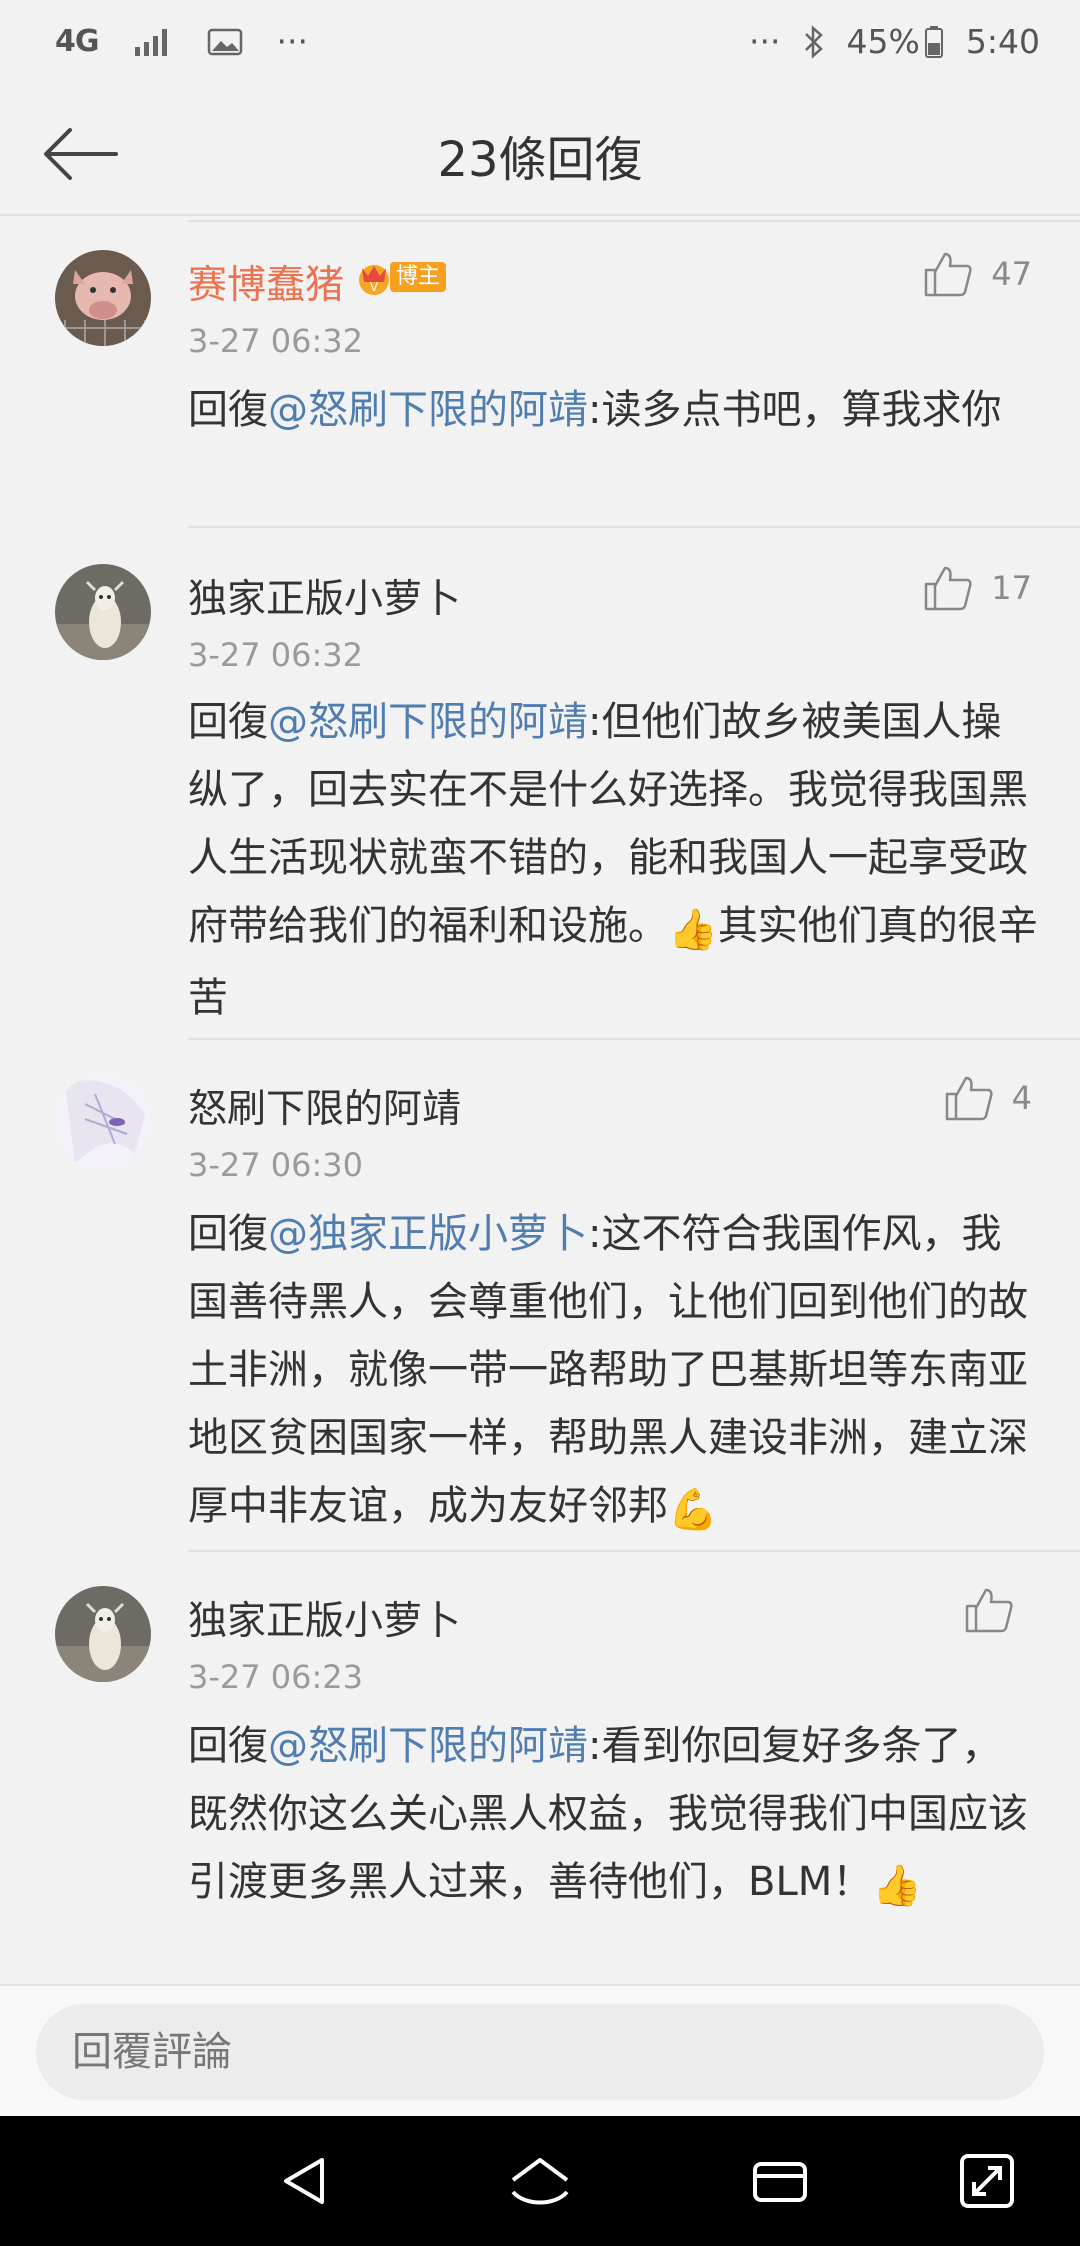  Describe the element at coordinates (977, 274) in the screenshot. I see `like-button: 47` at that location.